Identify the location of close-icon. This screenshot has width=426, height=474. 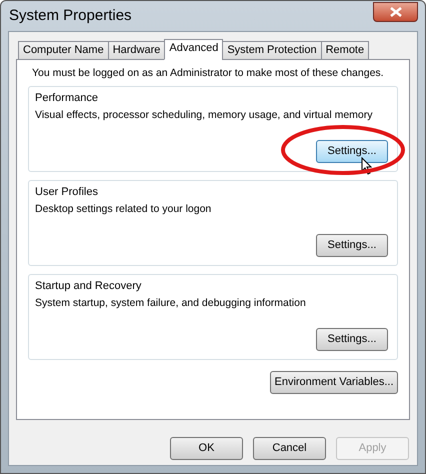
(396, 12).